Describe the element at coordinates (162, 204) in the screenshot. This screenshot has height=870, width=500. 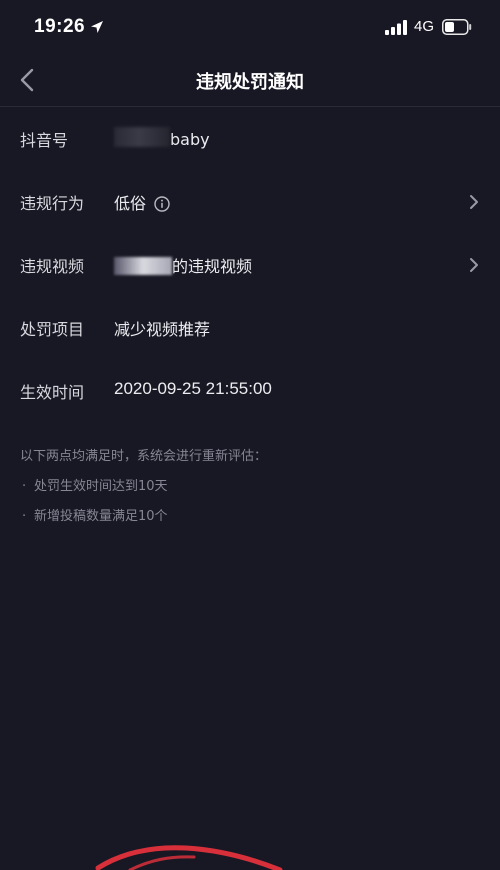
I see `info-icon` at that location.